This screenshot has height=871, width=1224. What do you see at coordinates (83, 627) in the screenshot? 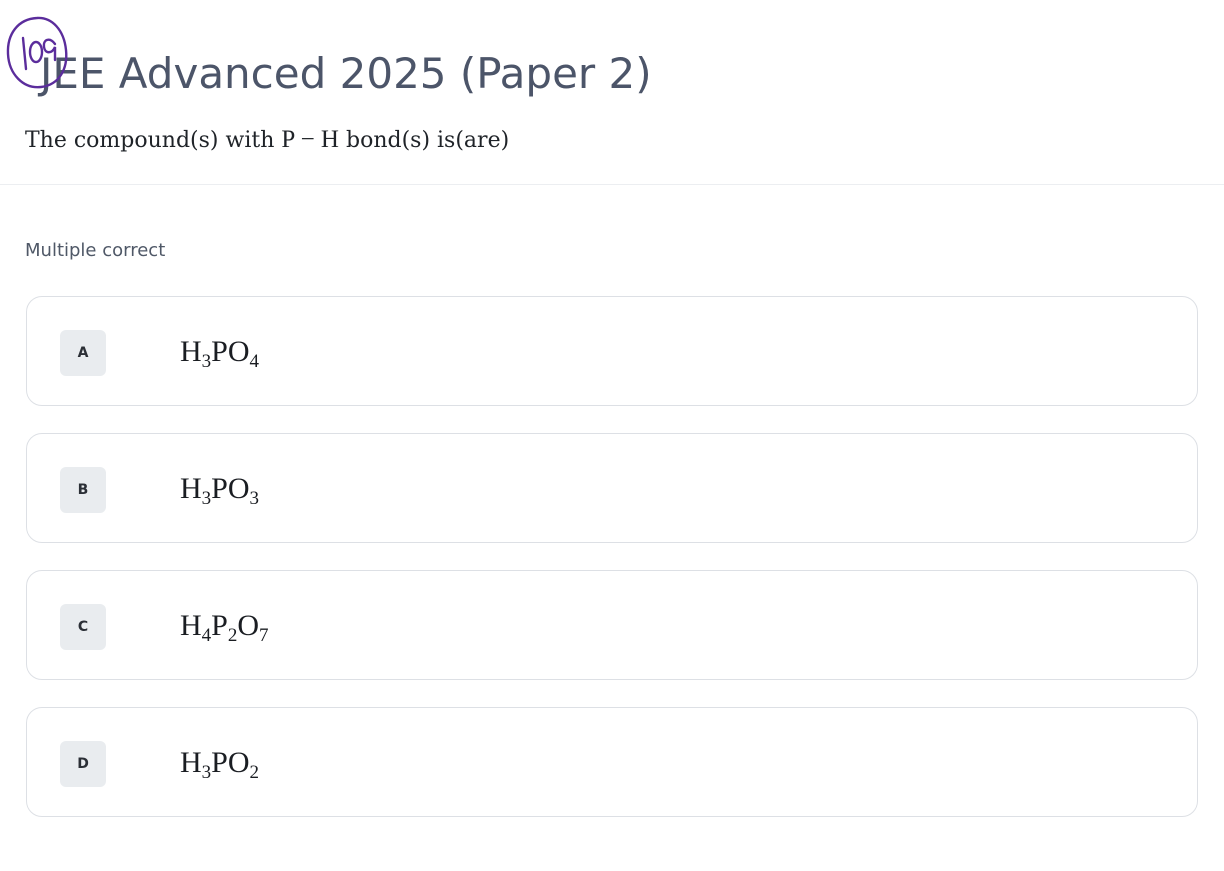
I see `option-badge: C` at bounding box center [83, 627].